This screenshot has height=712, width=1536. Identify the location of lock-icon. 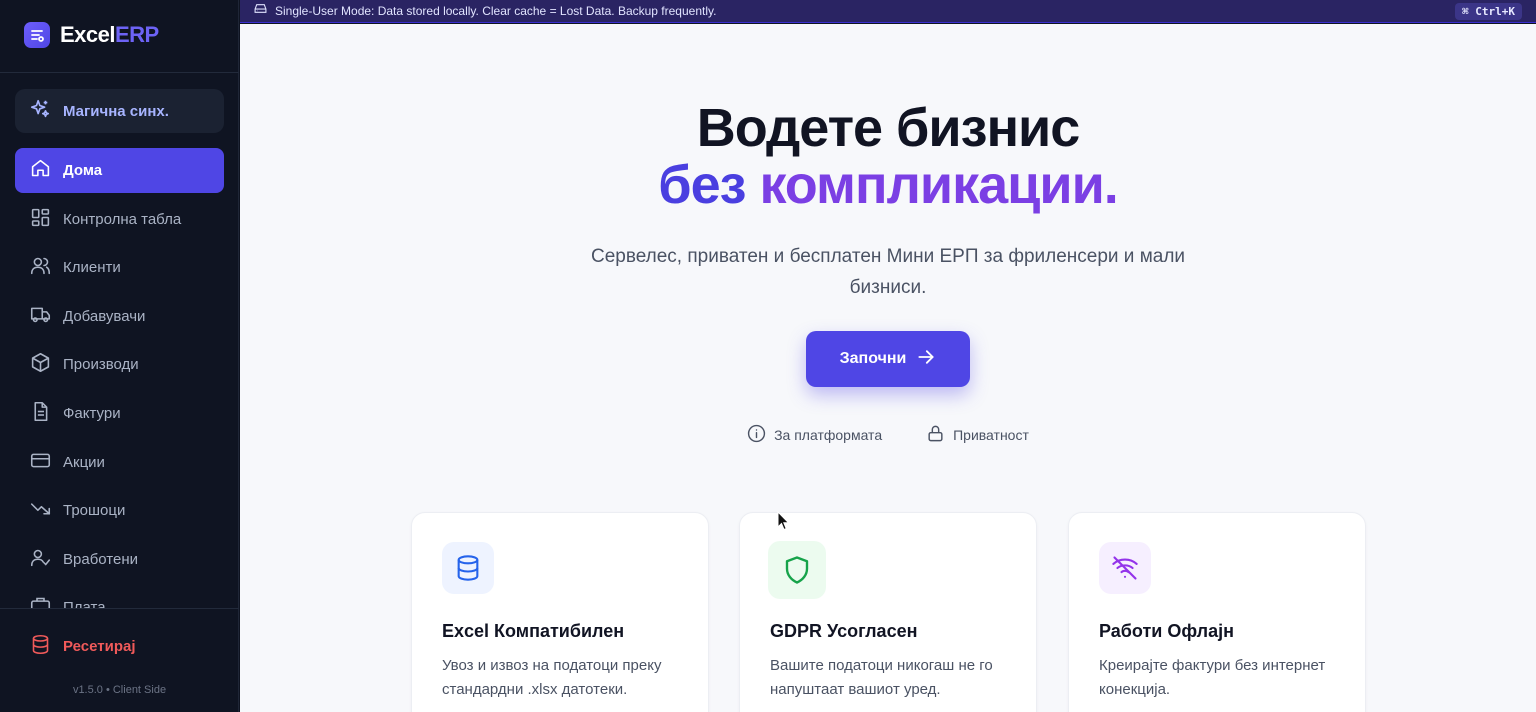
(935, 435).